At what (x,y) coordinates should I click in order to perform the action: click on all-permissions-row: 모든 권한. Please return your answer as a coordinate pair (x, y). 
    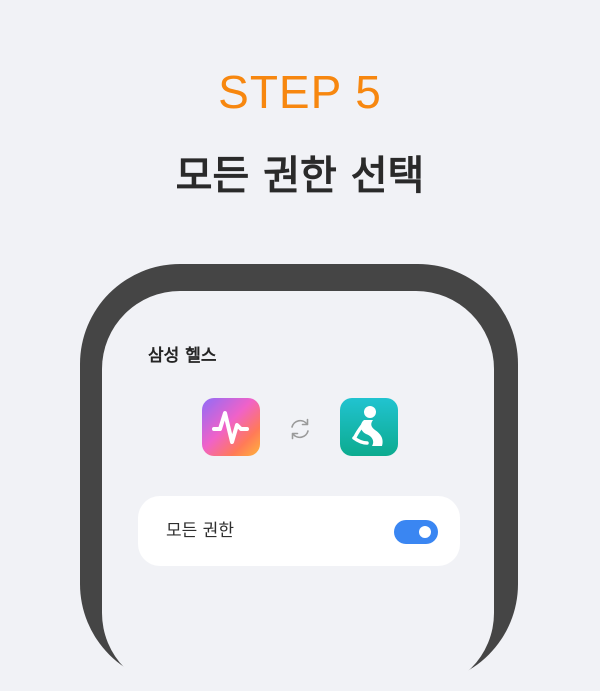
    Looking at the image, I should click on (299, 531).